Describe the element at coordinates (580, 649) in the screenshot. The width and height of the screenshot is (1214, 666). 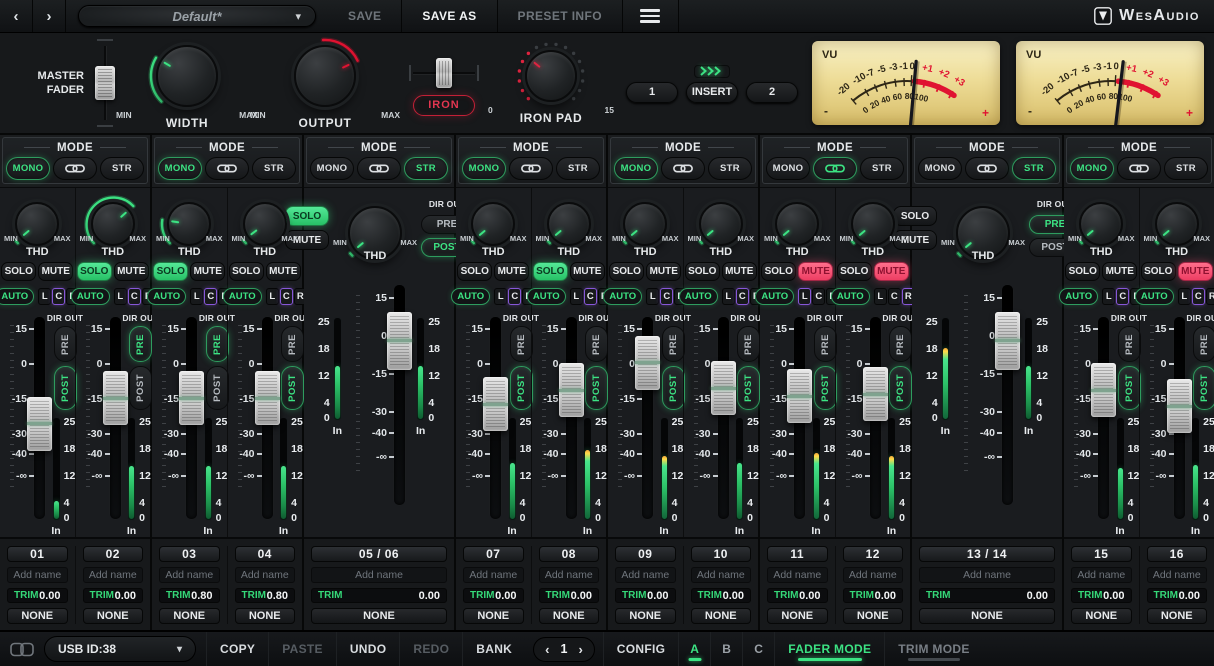
I see `bank-next-button: ›` at that location.